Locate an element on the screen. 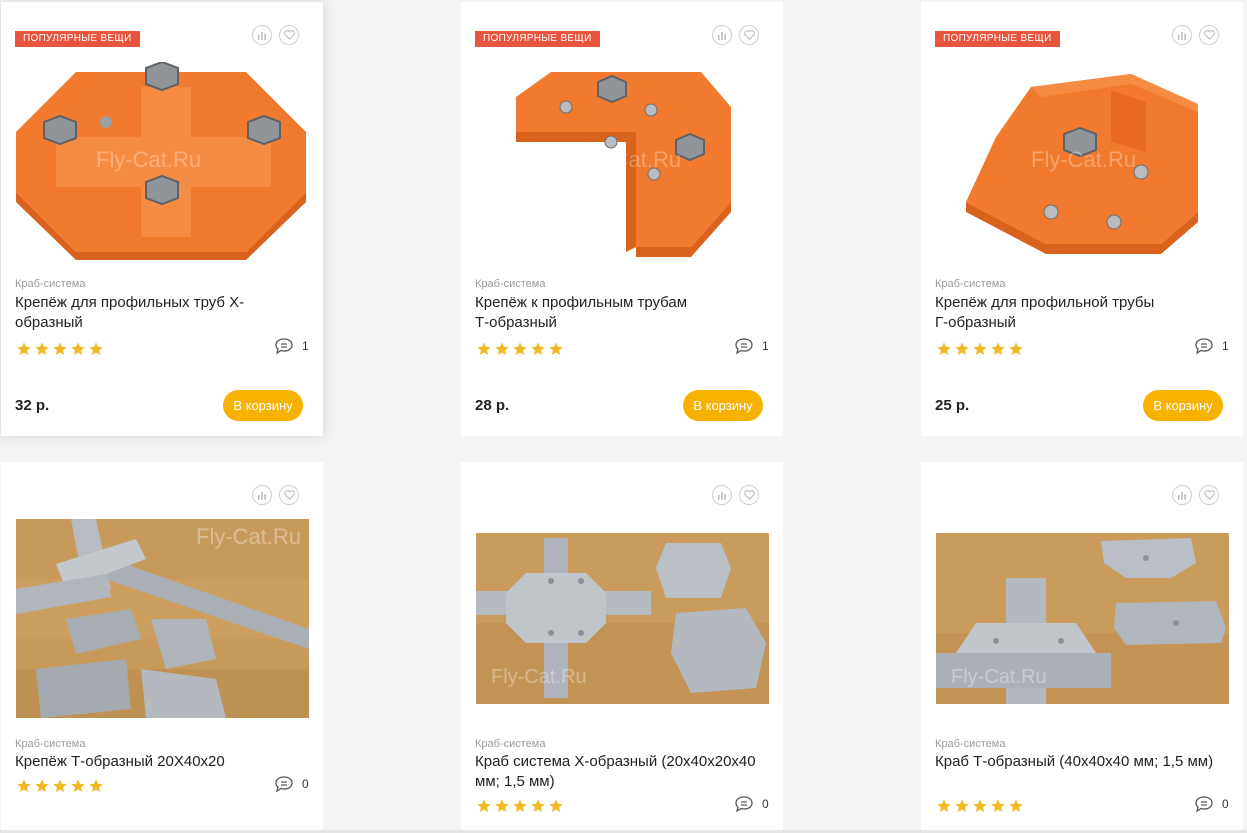 This screenshot has width=1247, height=833. product-price: 25 р. is located at coordinates (952, 405).